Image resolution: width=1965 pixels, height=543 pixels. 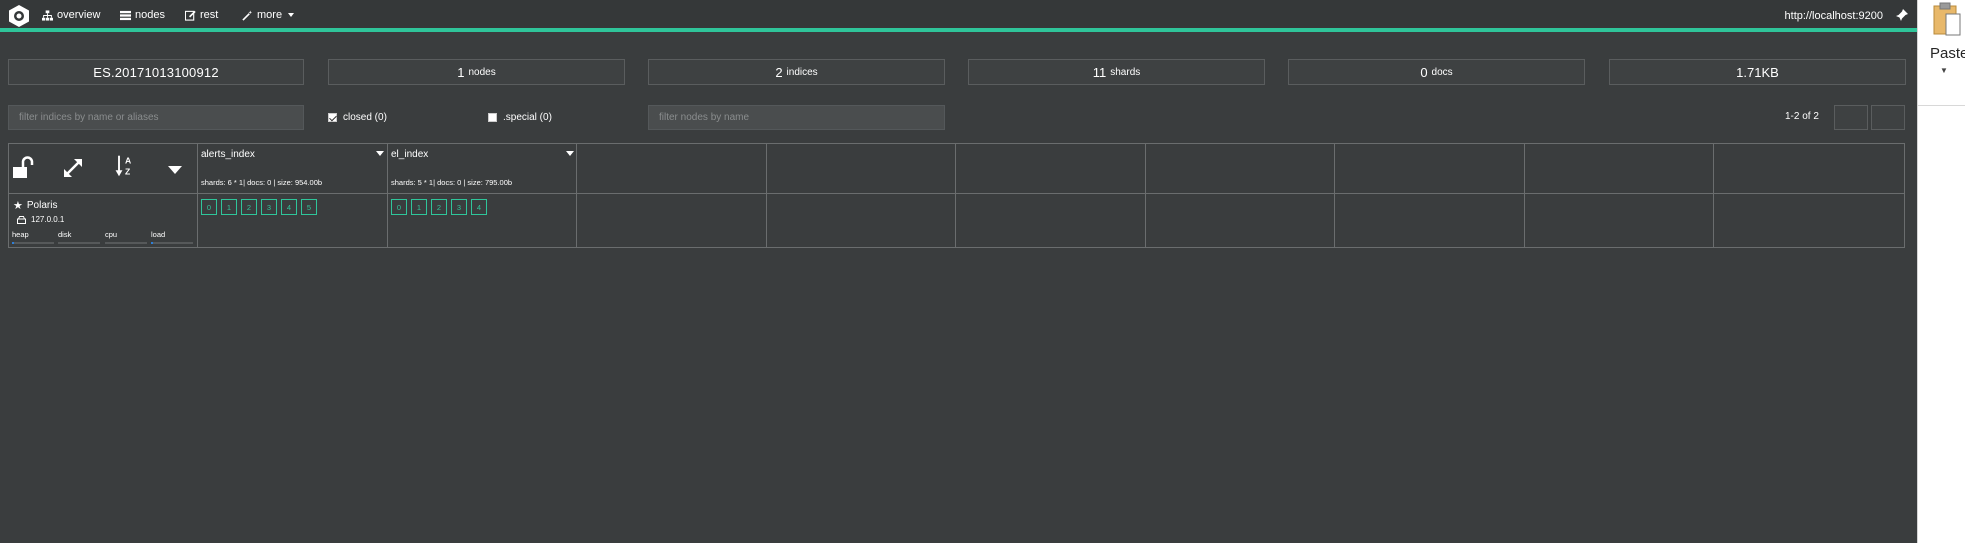 I want to click on thumbtack-icon, so click(x=1902, y=15).